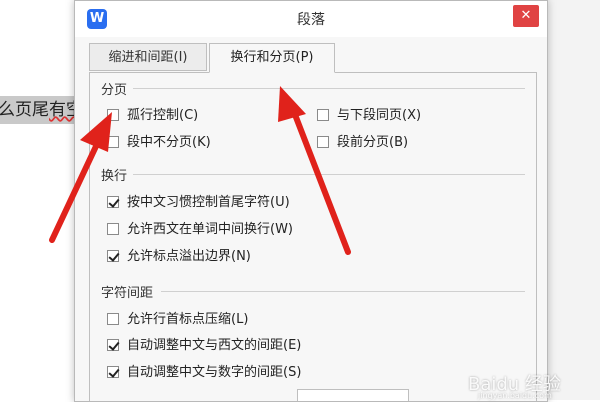 Image resolution: width=600 pixels, height=402 pixels. I want to click on option-label: 与下段同页(X), so click(379, 115).